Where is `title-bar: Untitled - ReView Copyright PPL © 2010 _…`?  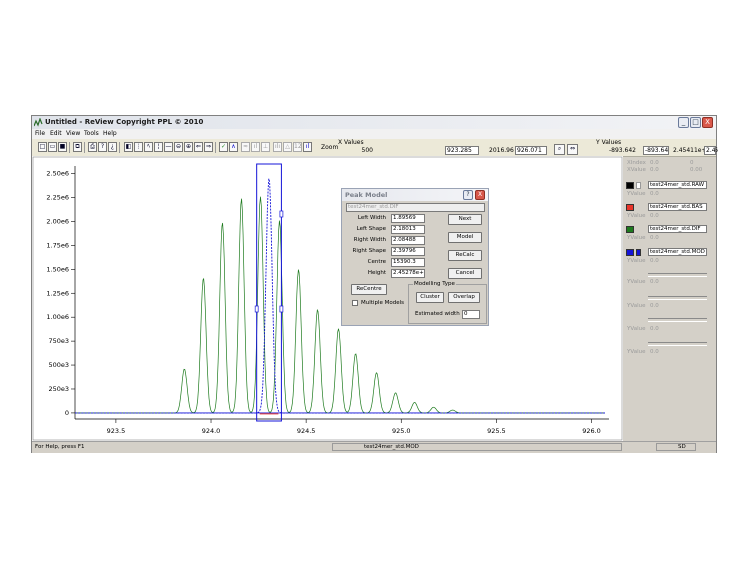 title-bar: Untitled - ReView Copyright PPL © 2010 _… is located at coordinates (374, 123).